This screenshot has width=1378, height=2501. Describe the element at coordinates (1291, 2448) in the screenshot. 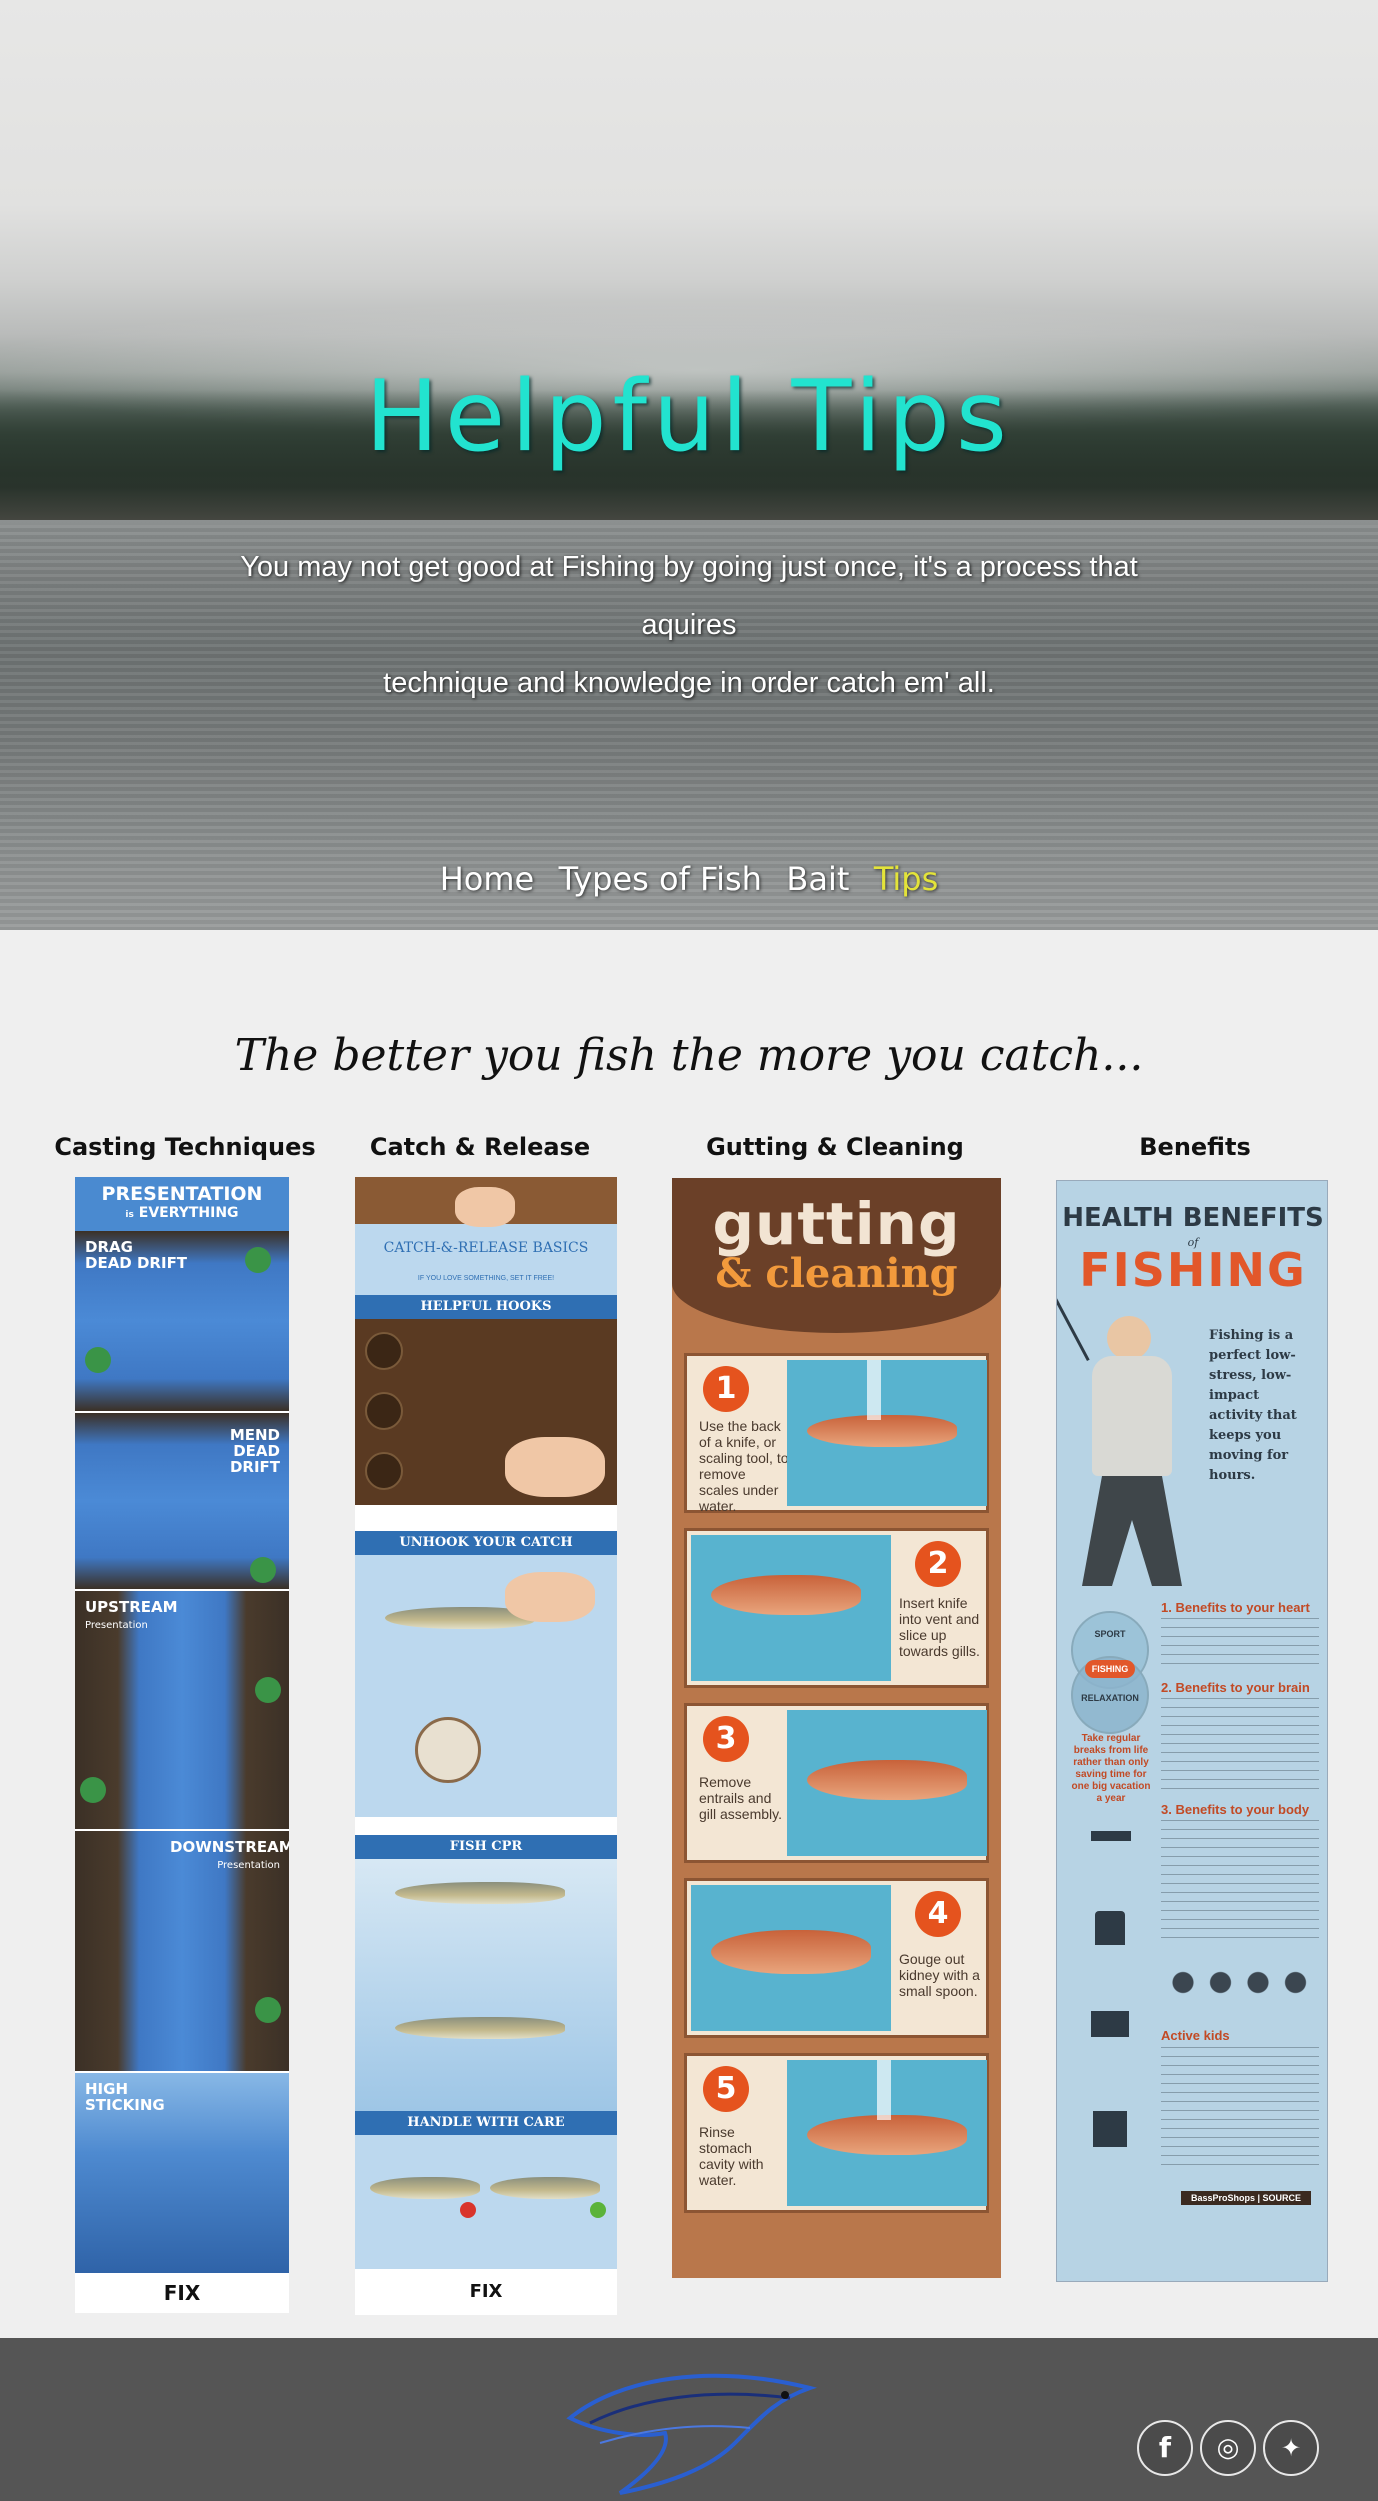

I see `twitter-icon: ✦` at that location.